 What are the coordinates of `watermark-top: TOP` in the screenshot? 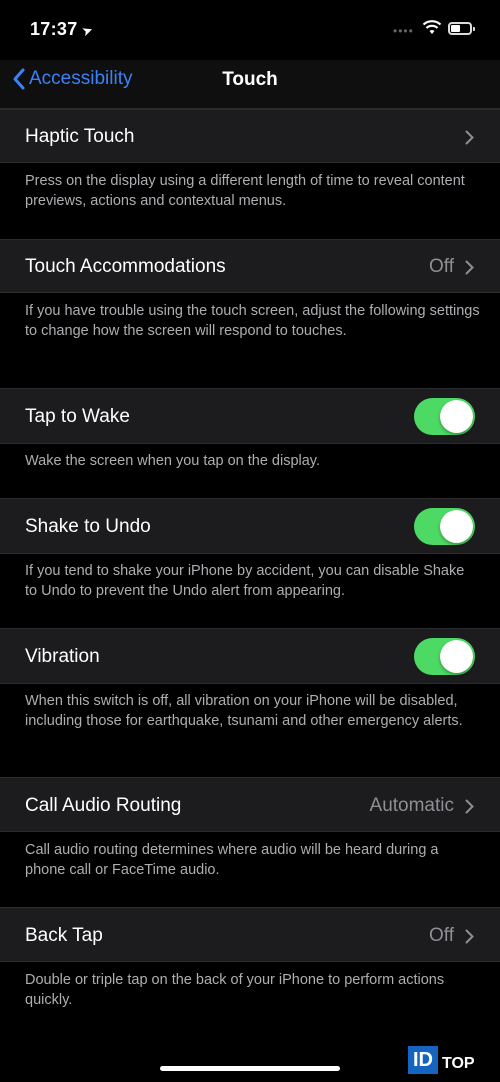 It's located at (458, 1063).